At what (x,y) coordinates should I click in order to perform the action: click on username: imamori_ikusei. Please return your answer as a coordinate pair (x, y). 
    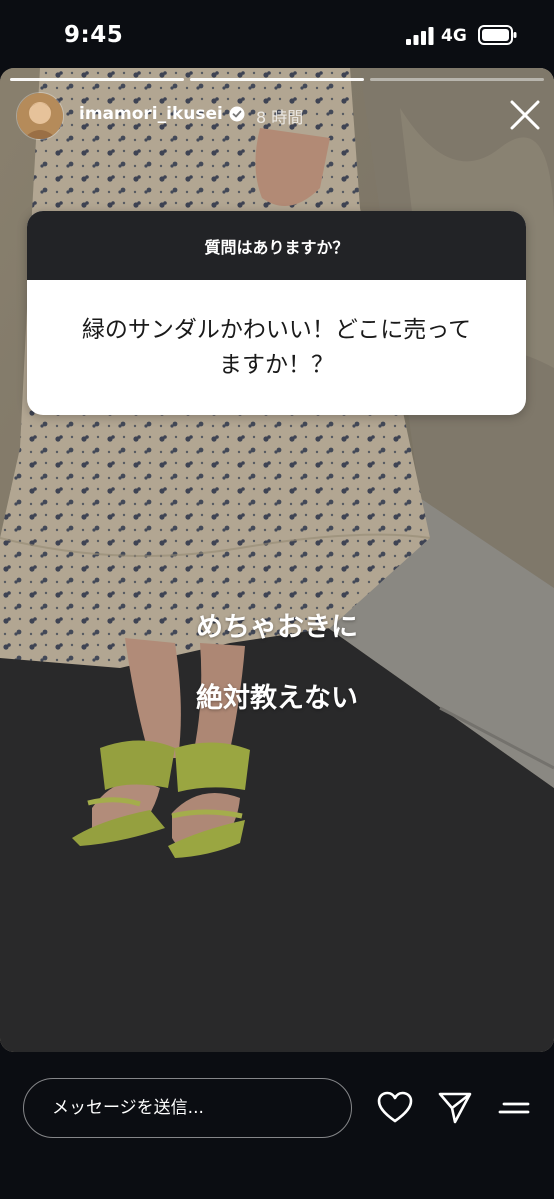
    Looking at the image, I should click on (151, 114).